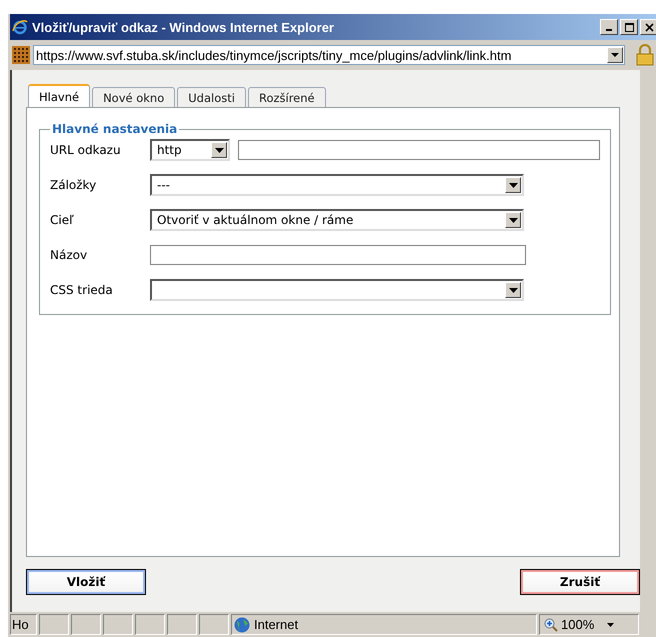 This screenshot has width=656, height=637. What do you see at coordinates (211, 97) in the screenshot?
I see `tab: Udalosti` at bounding box center [211, 97].